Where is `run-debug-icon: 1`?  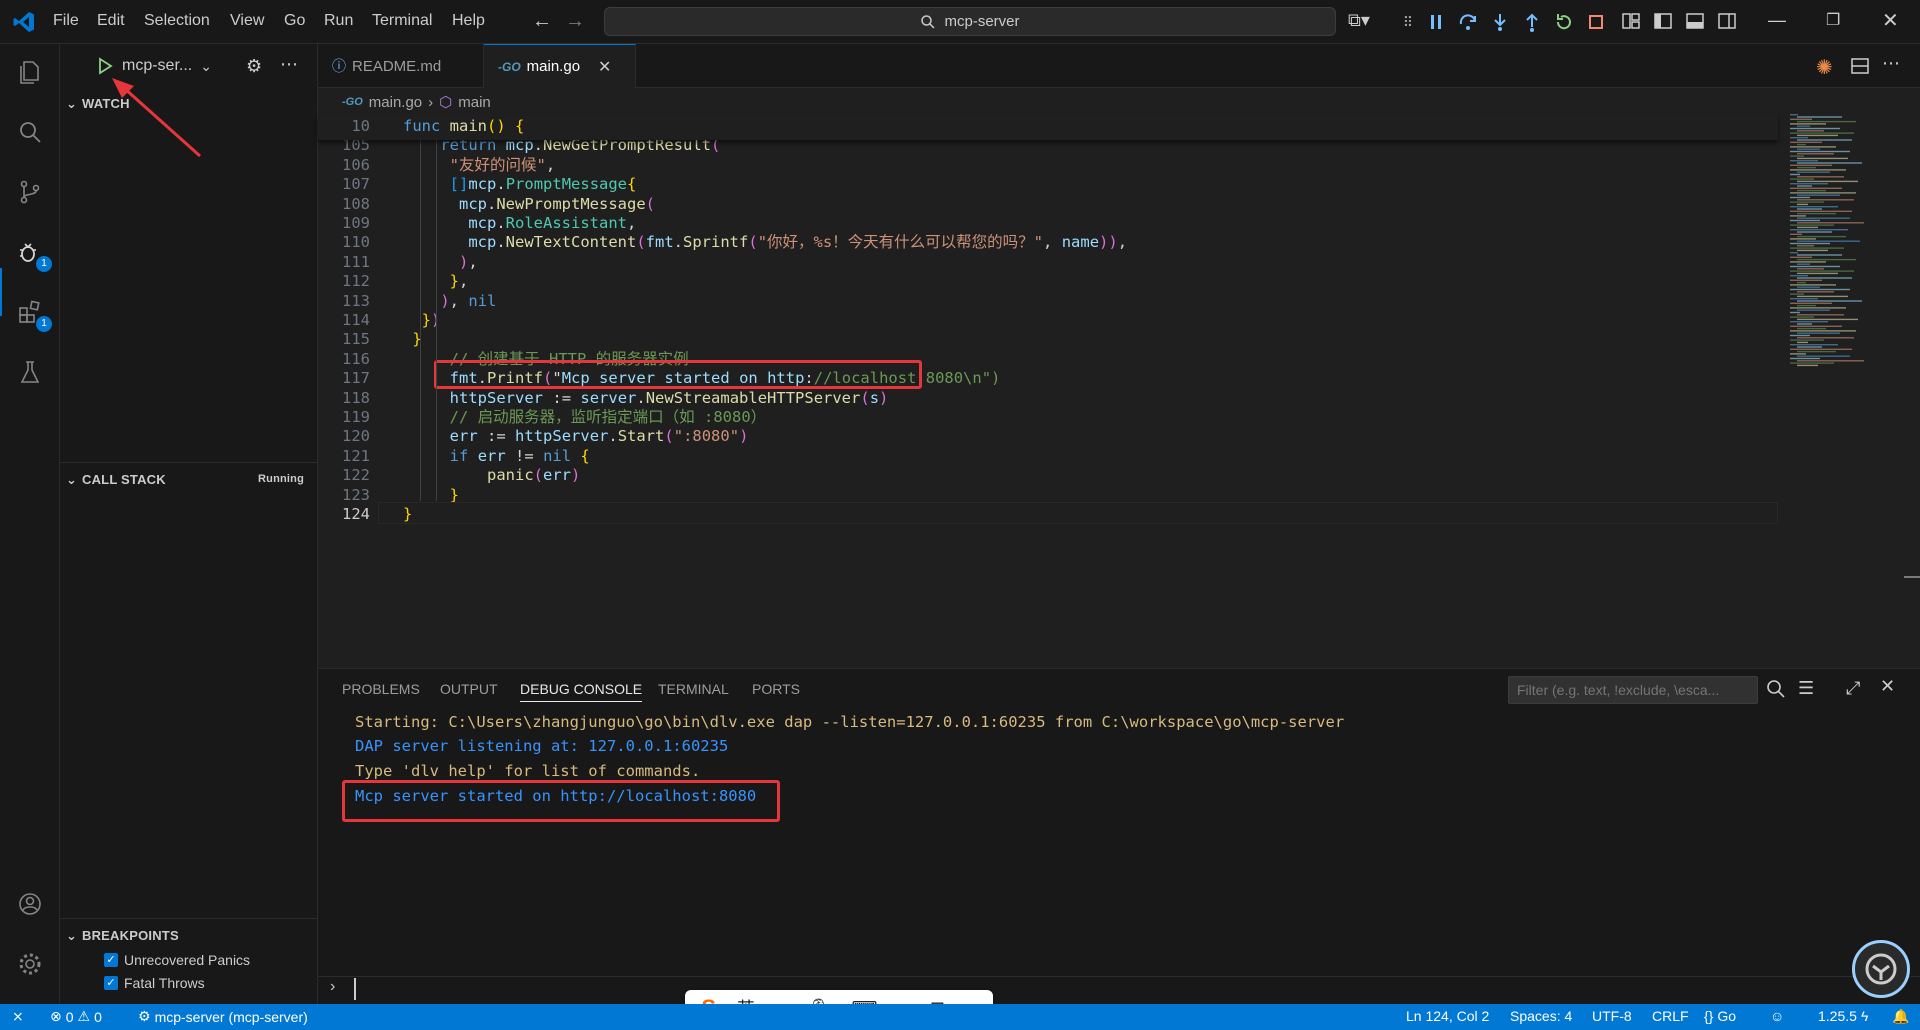
run-debug-icon: 1 is located at coordinates (32, 253).